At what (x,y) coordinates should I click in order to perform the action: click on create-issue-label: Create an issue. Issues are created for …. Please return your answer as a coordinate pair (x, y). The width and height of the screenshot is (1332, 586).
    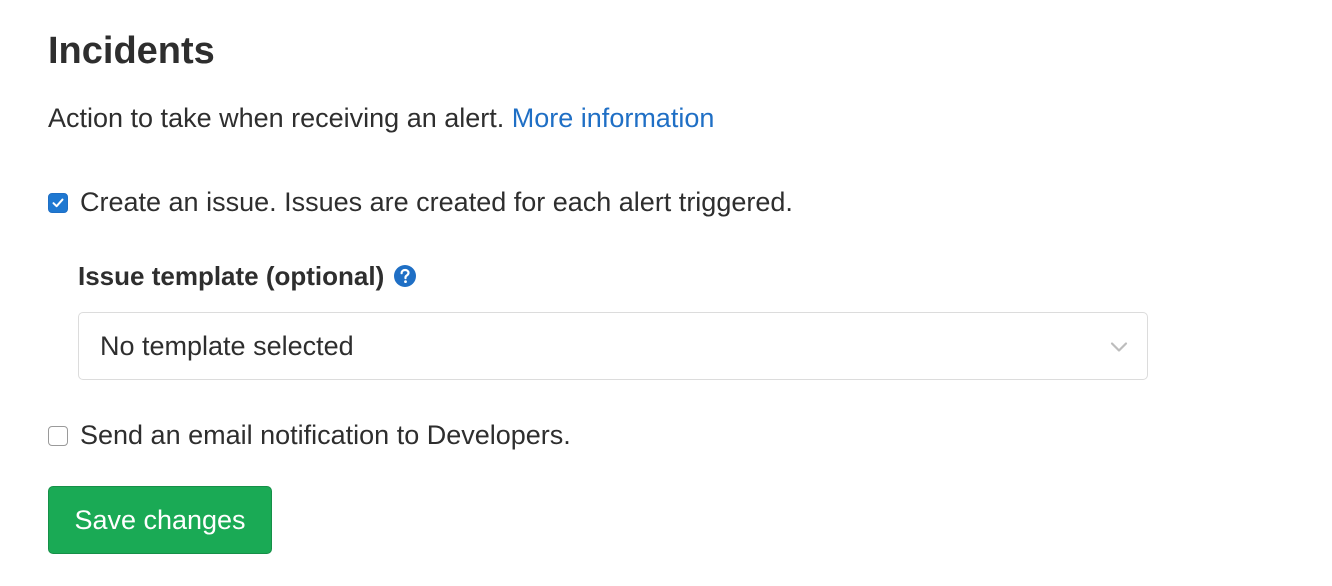
    Looking at the image, I should click on (436, 202).